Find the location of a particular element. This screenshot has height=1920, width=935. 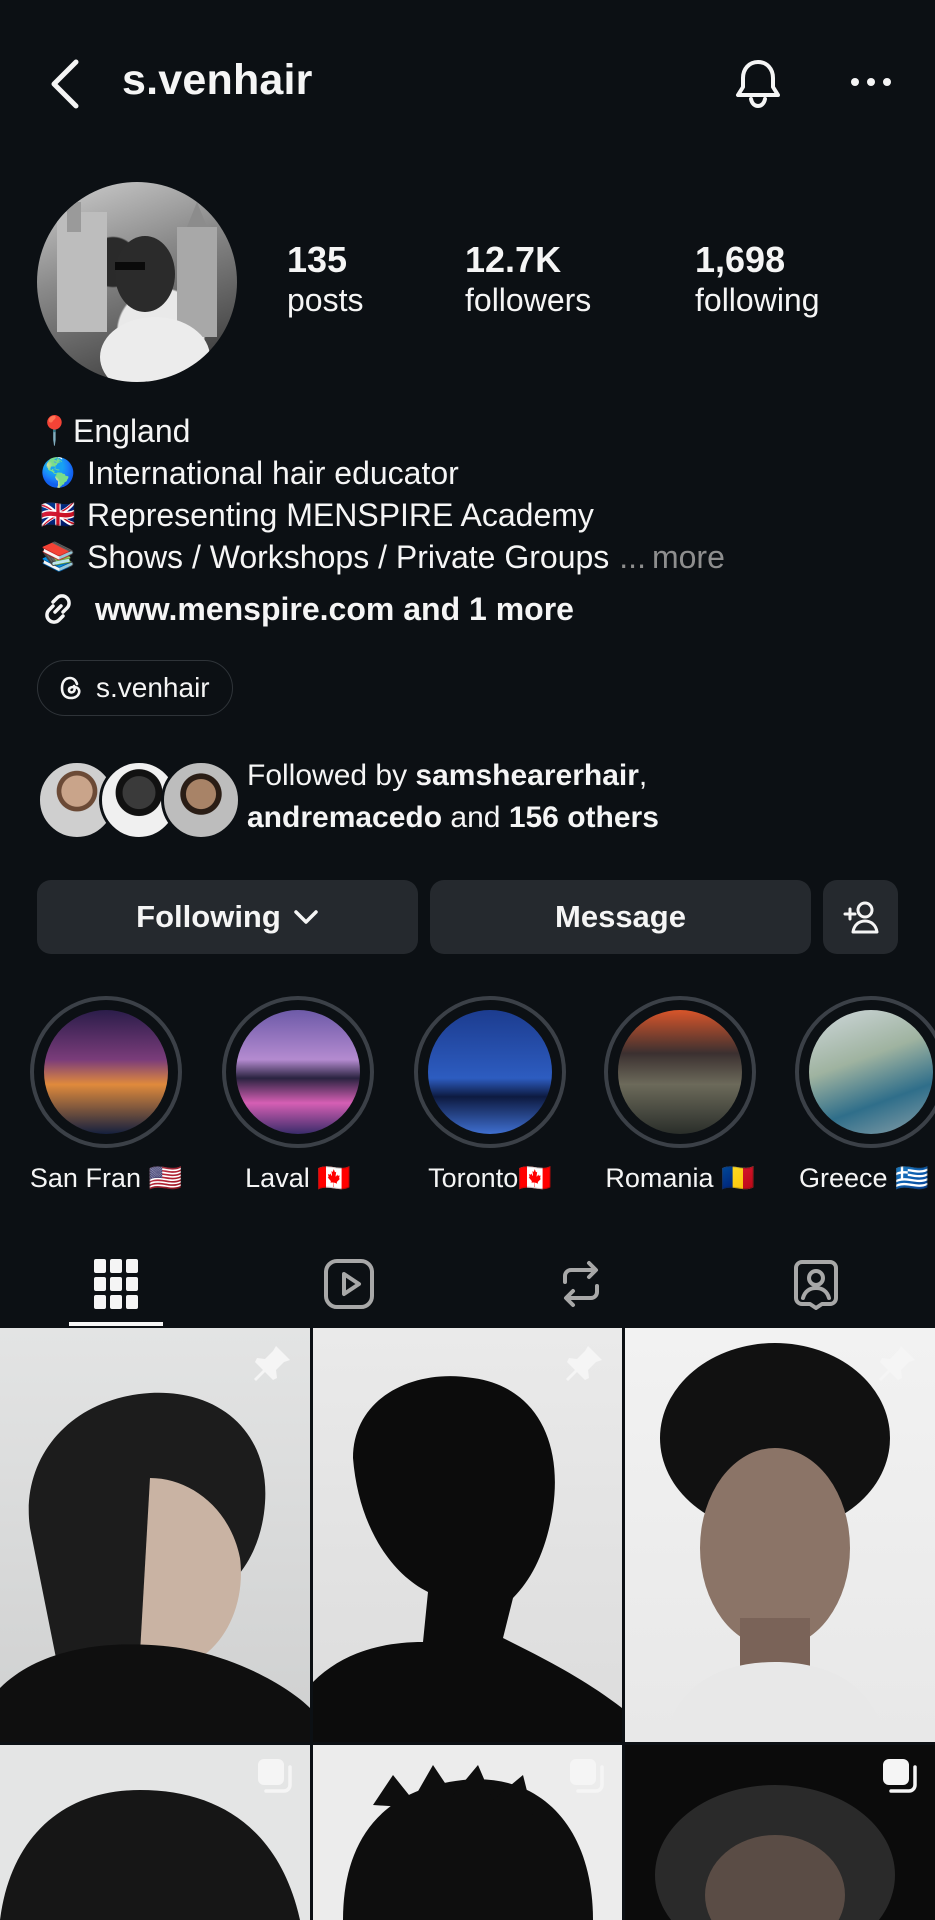

bio-line: 🇬🇧 Representing MENSPIRE Academy is located at coordinates (472, 515).